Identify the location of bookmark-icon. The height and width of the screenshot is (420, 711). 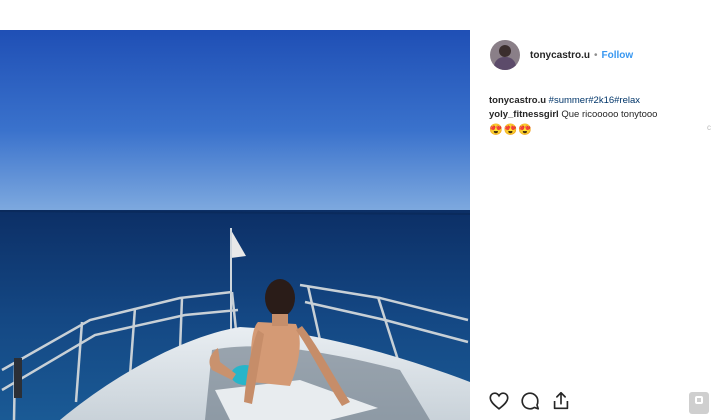
(699, 403).